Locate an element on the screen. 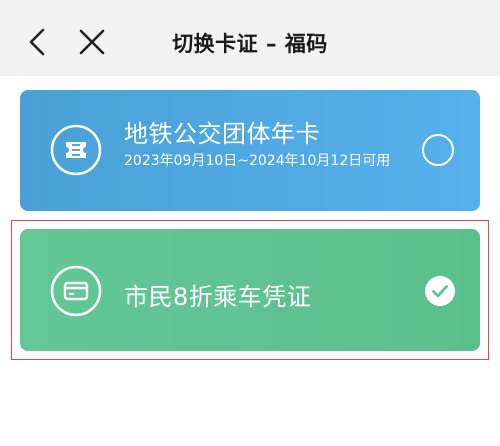  close-icon is located at coordinates (92, 42).